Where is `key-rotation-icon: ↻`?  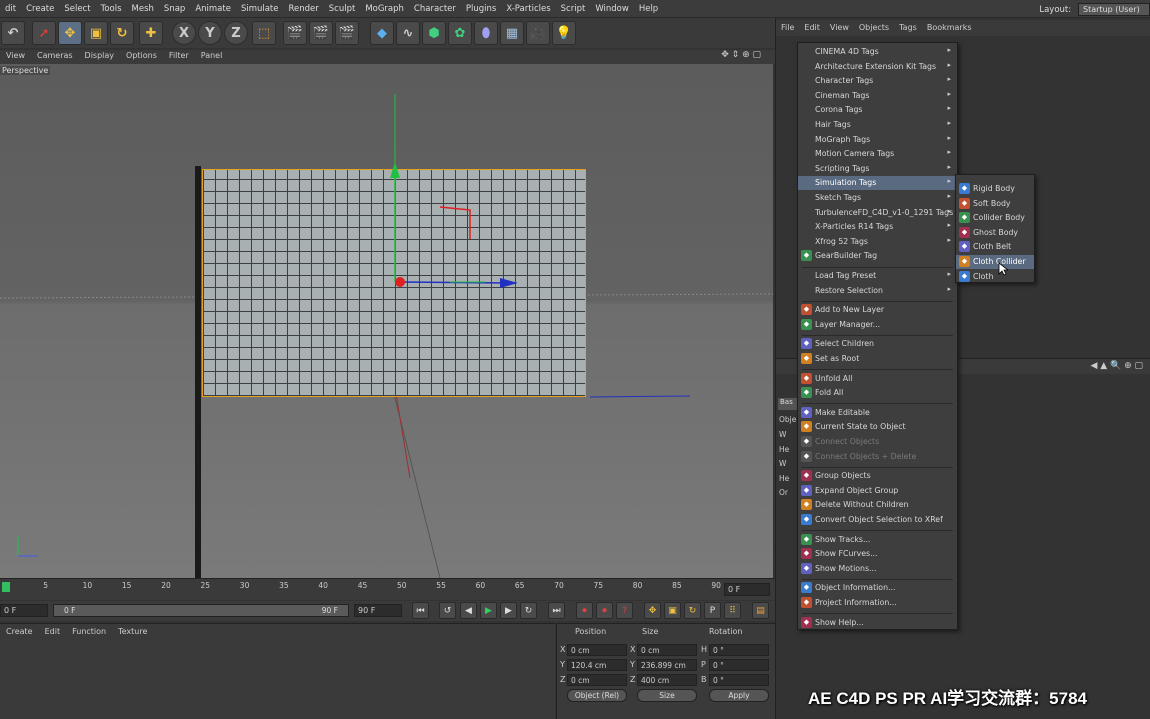
key-rotation-icon: ↻ is located at coordinates (692, 610).